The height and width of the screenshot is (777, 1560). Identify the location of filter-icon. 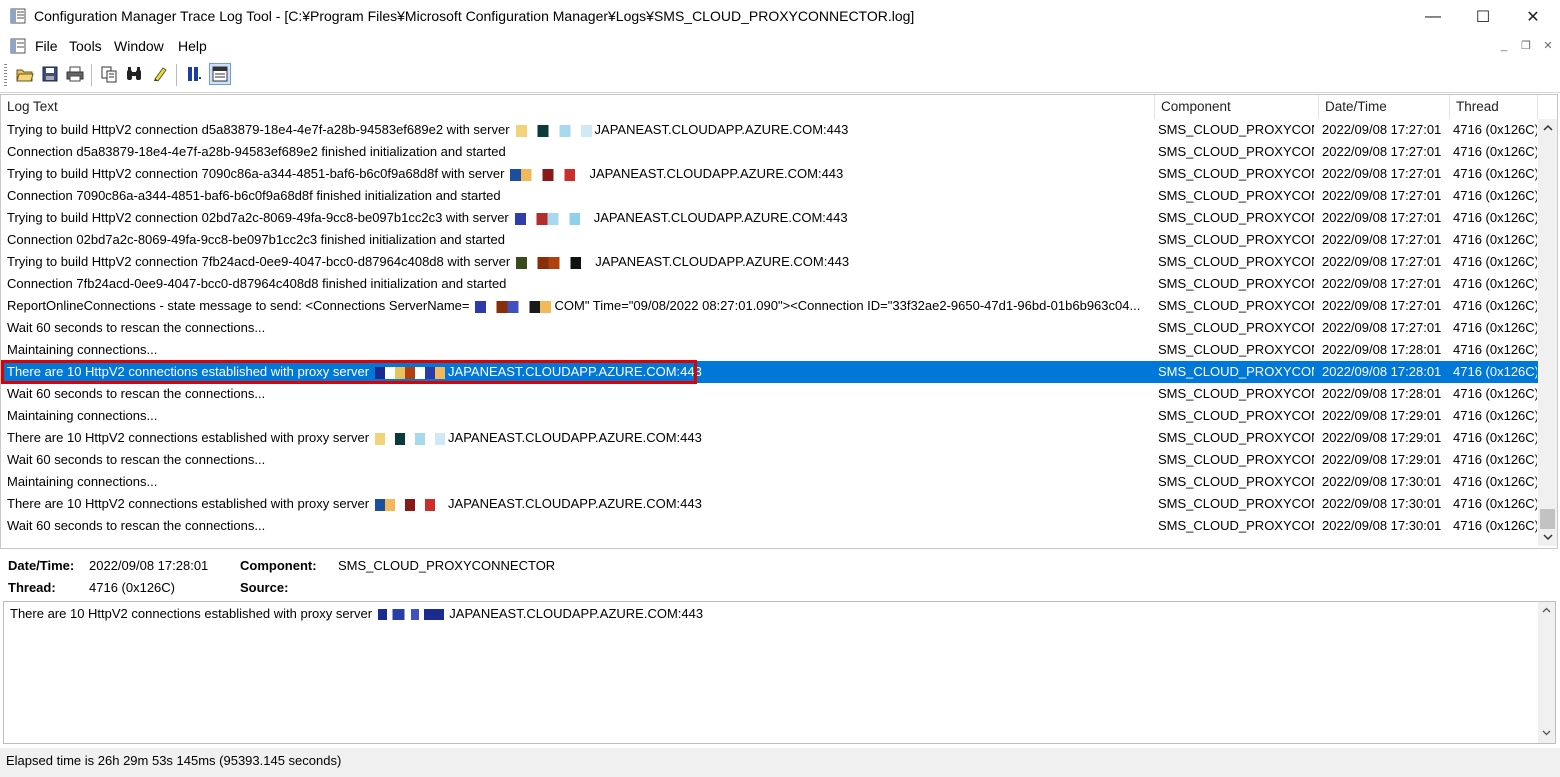
(220, 74).